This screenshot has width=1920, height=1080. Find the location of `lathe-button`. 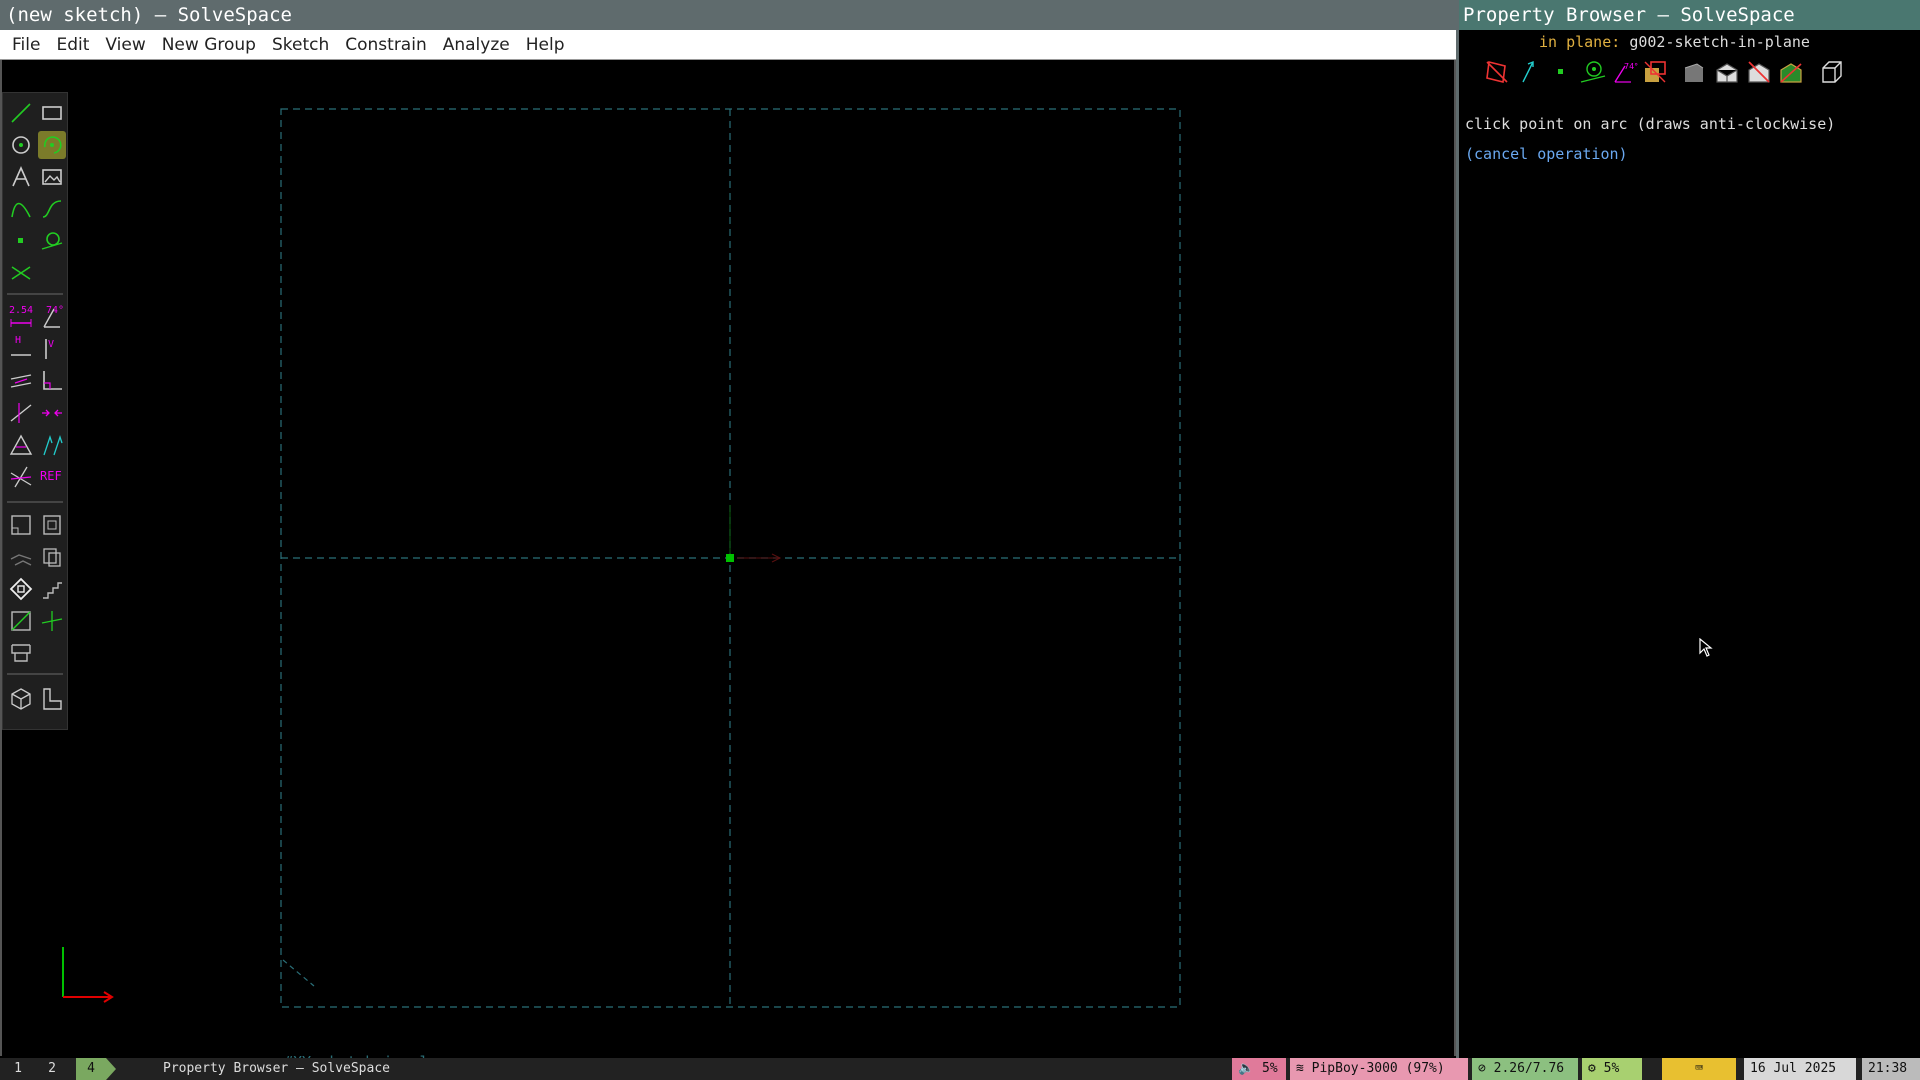

lathe-button is located at coordinates (21, 621).